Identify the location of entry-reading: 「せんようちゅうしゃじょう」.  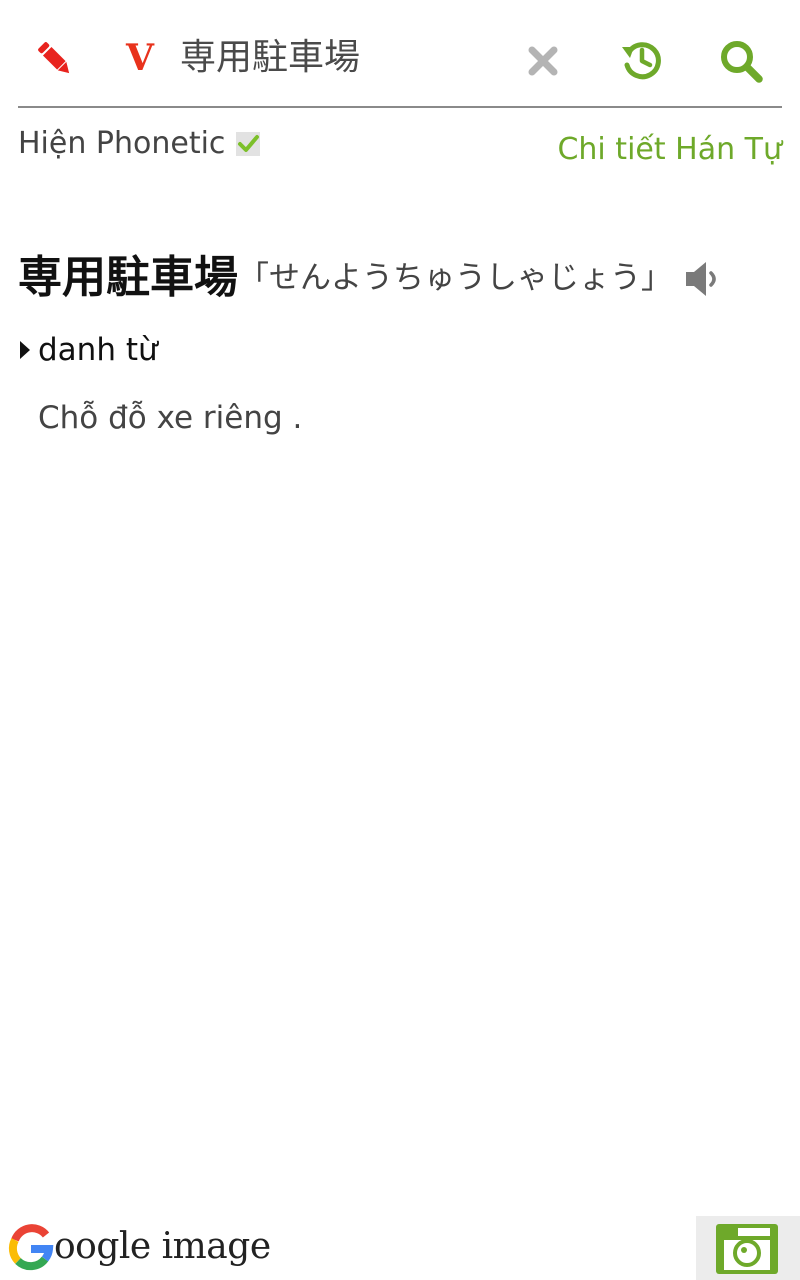
(455, 278).